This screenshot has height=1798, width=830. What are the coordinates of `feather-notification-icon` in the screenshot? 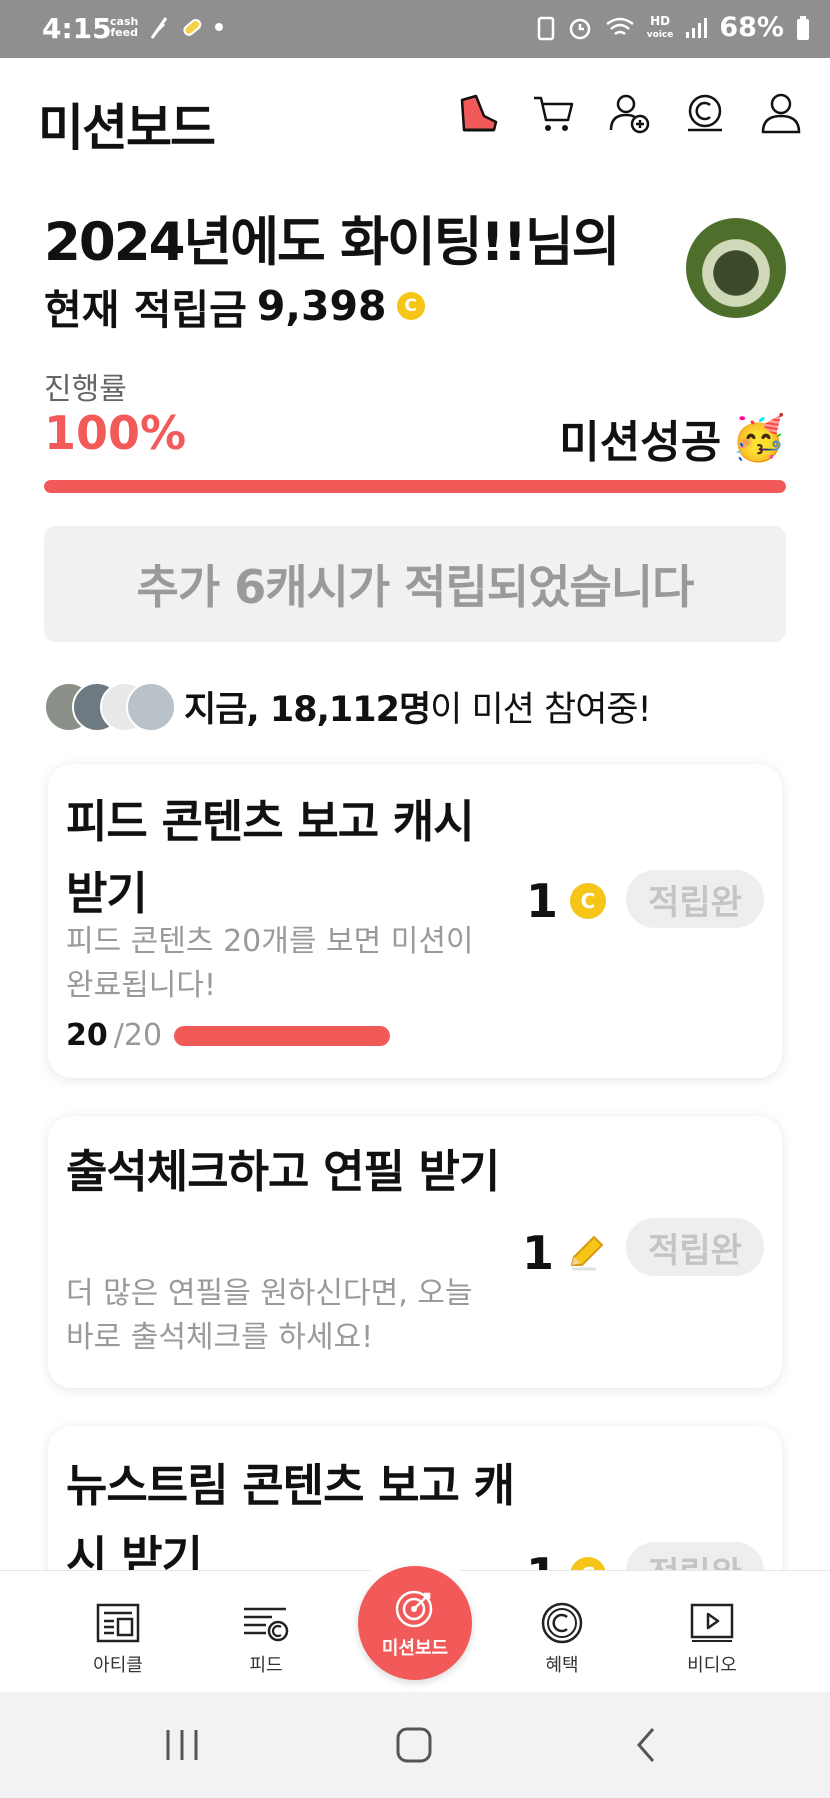 It's located at (159, 28).